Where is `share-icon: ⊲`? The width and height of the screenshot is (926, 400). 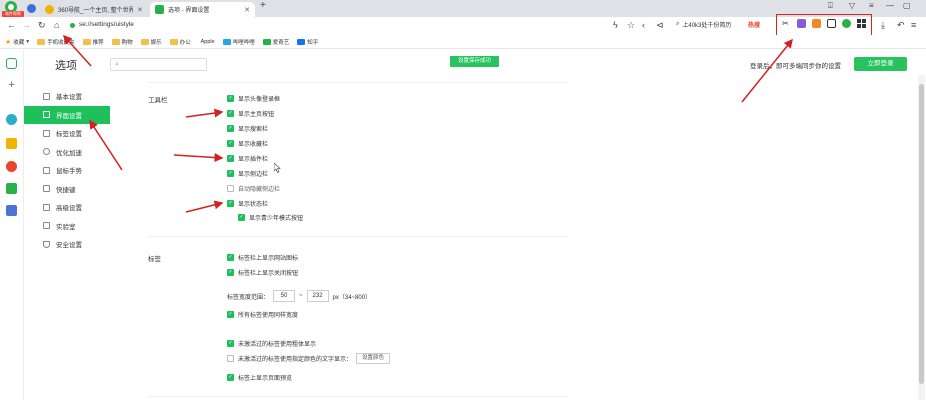 share-icon: ⊲ is located at coordinates (660, 25).